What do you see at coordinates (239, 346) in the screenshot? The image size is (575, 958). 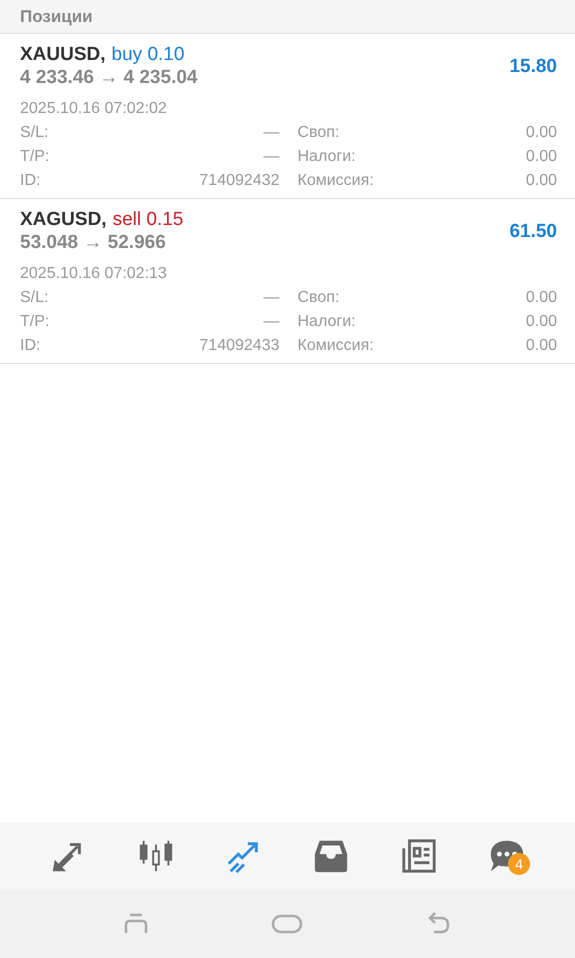 I see `field-value: 714092433` at bounding box center [239, 346].